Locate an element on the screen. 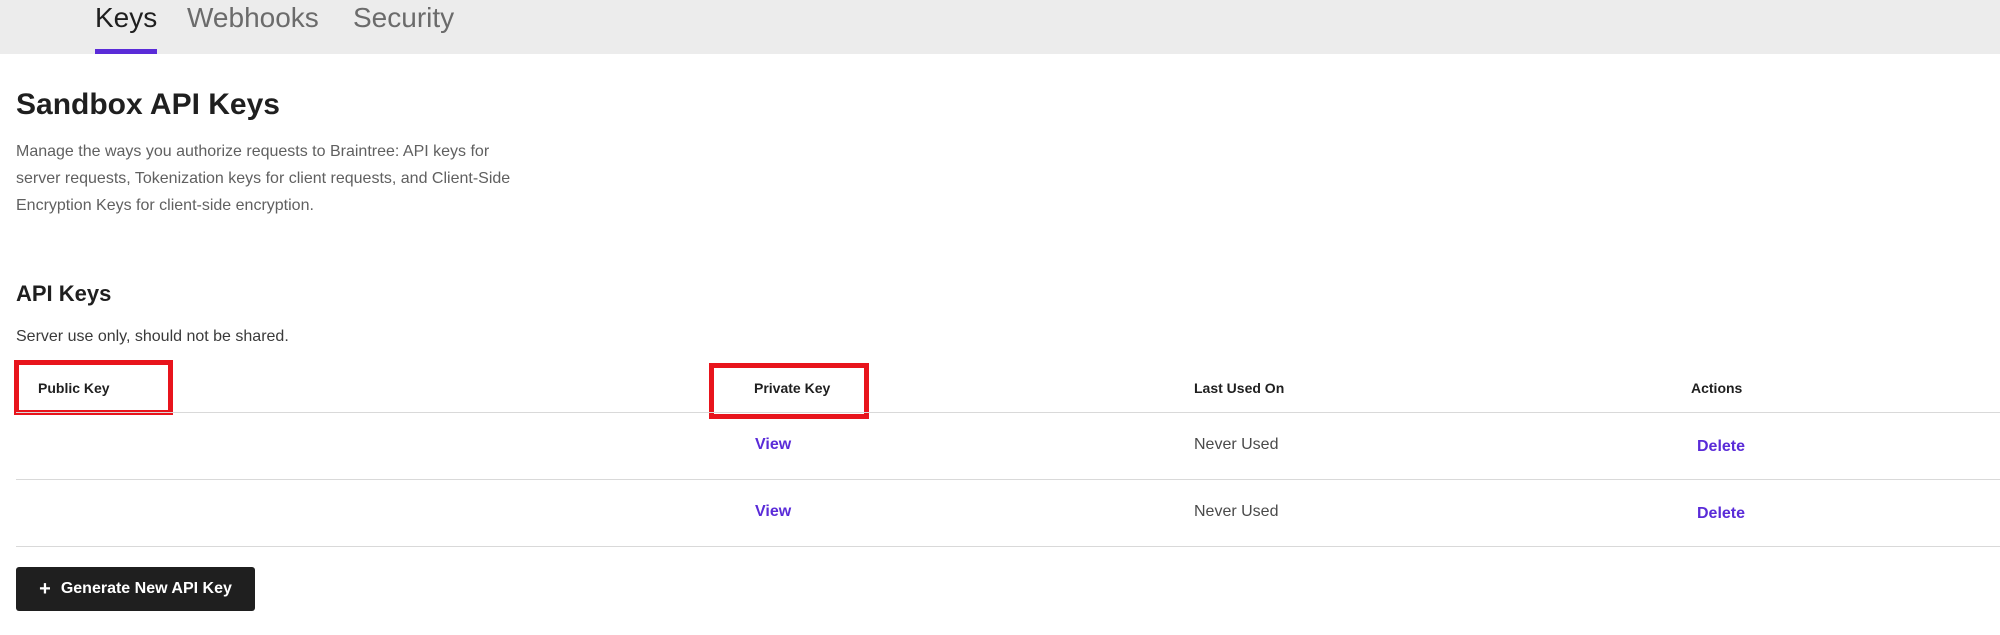 The height and width of the screenshot is (635, 2000). section-title-api-keys: API Keys is located at coordinates (64, 293).